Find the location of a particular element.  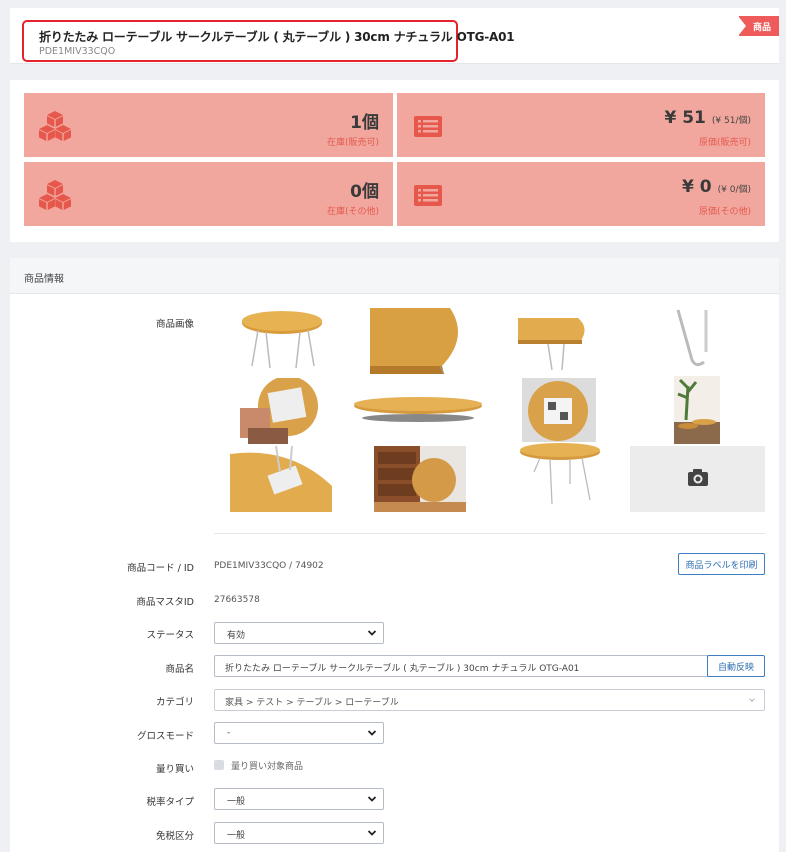

code-value: PDE1MIV33CQO / 74902 is located at coordinates (269, 566).